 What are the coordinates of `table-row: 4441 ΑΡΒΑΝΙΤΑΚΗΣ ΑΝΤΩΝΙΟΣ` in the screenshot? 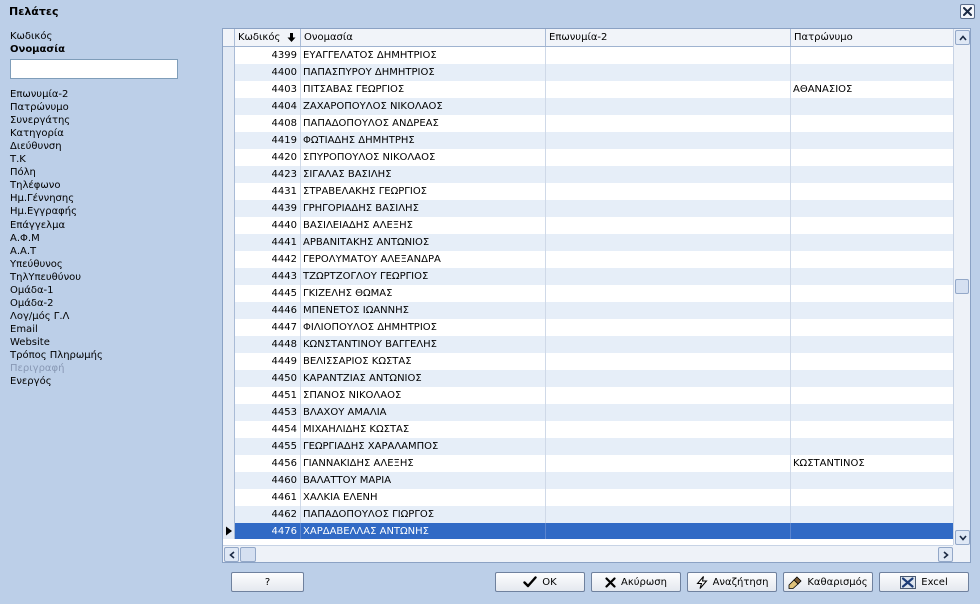 It's located at (588, 242).